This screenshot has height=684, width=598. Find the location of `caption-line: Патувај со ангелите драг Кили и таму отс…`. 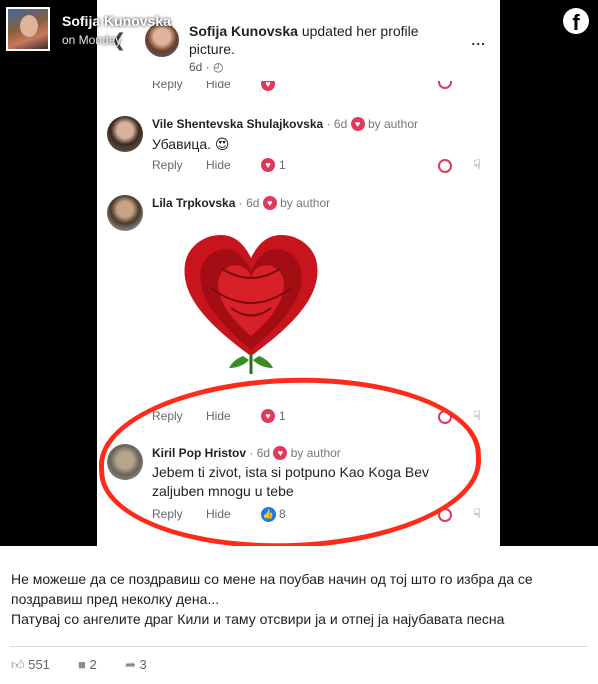

caption-line: Патувај со ангелите драг Кили и таму отс… is located at coordinates (258, 619).